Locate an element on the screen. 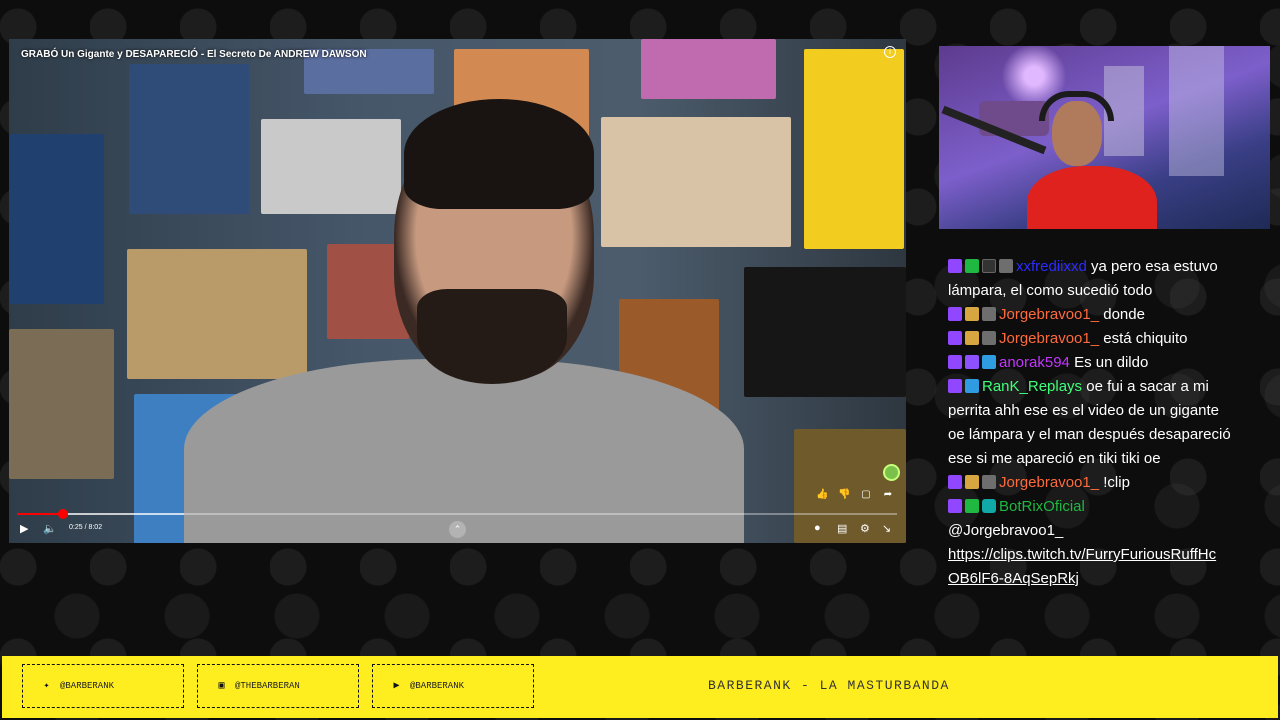 This screenshot has height=720, width=1280. play-icon: ▶ is located at coordinates (24, 528).